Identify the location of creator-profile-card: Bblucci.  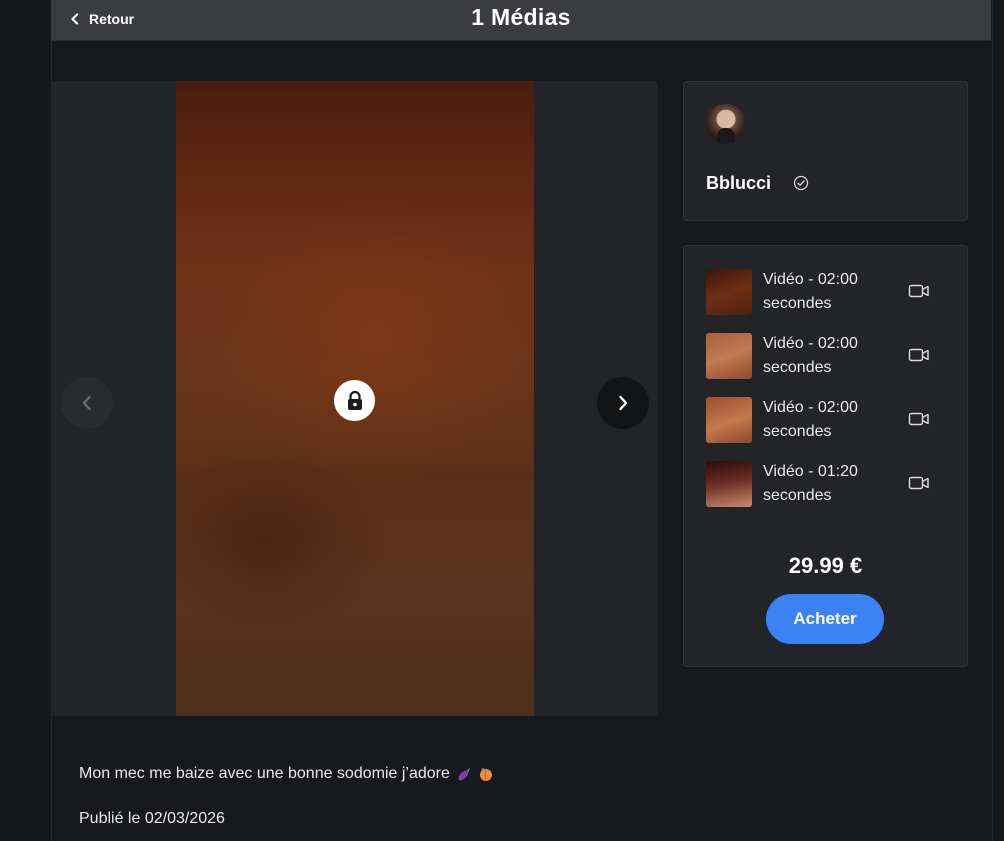
(825, 151).